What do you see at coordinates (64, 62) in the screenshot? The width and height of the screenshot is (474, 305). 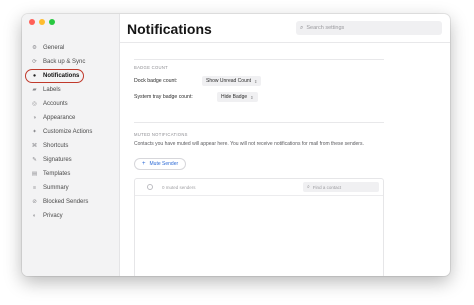 I see `sidebar-item-label: Back up & Sync` at bounding box center [64, 62].